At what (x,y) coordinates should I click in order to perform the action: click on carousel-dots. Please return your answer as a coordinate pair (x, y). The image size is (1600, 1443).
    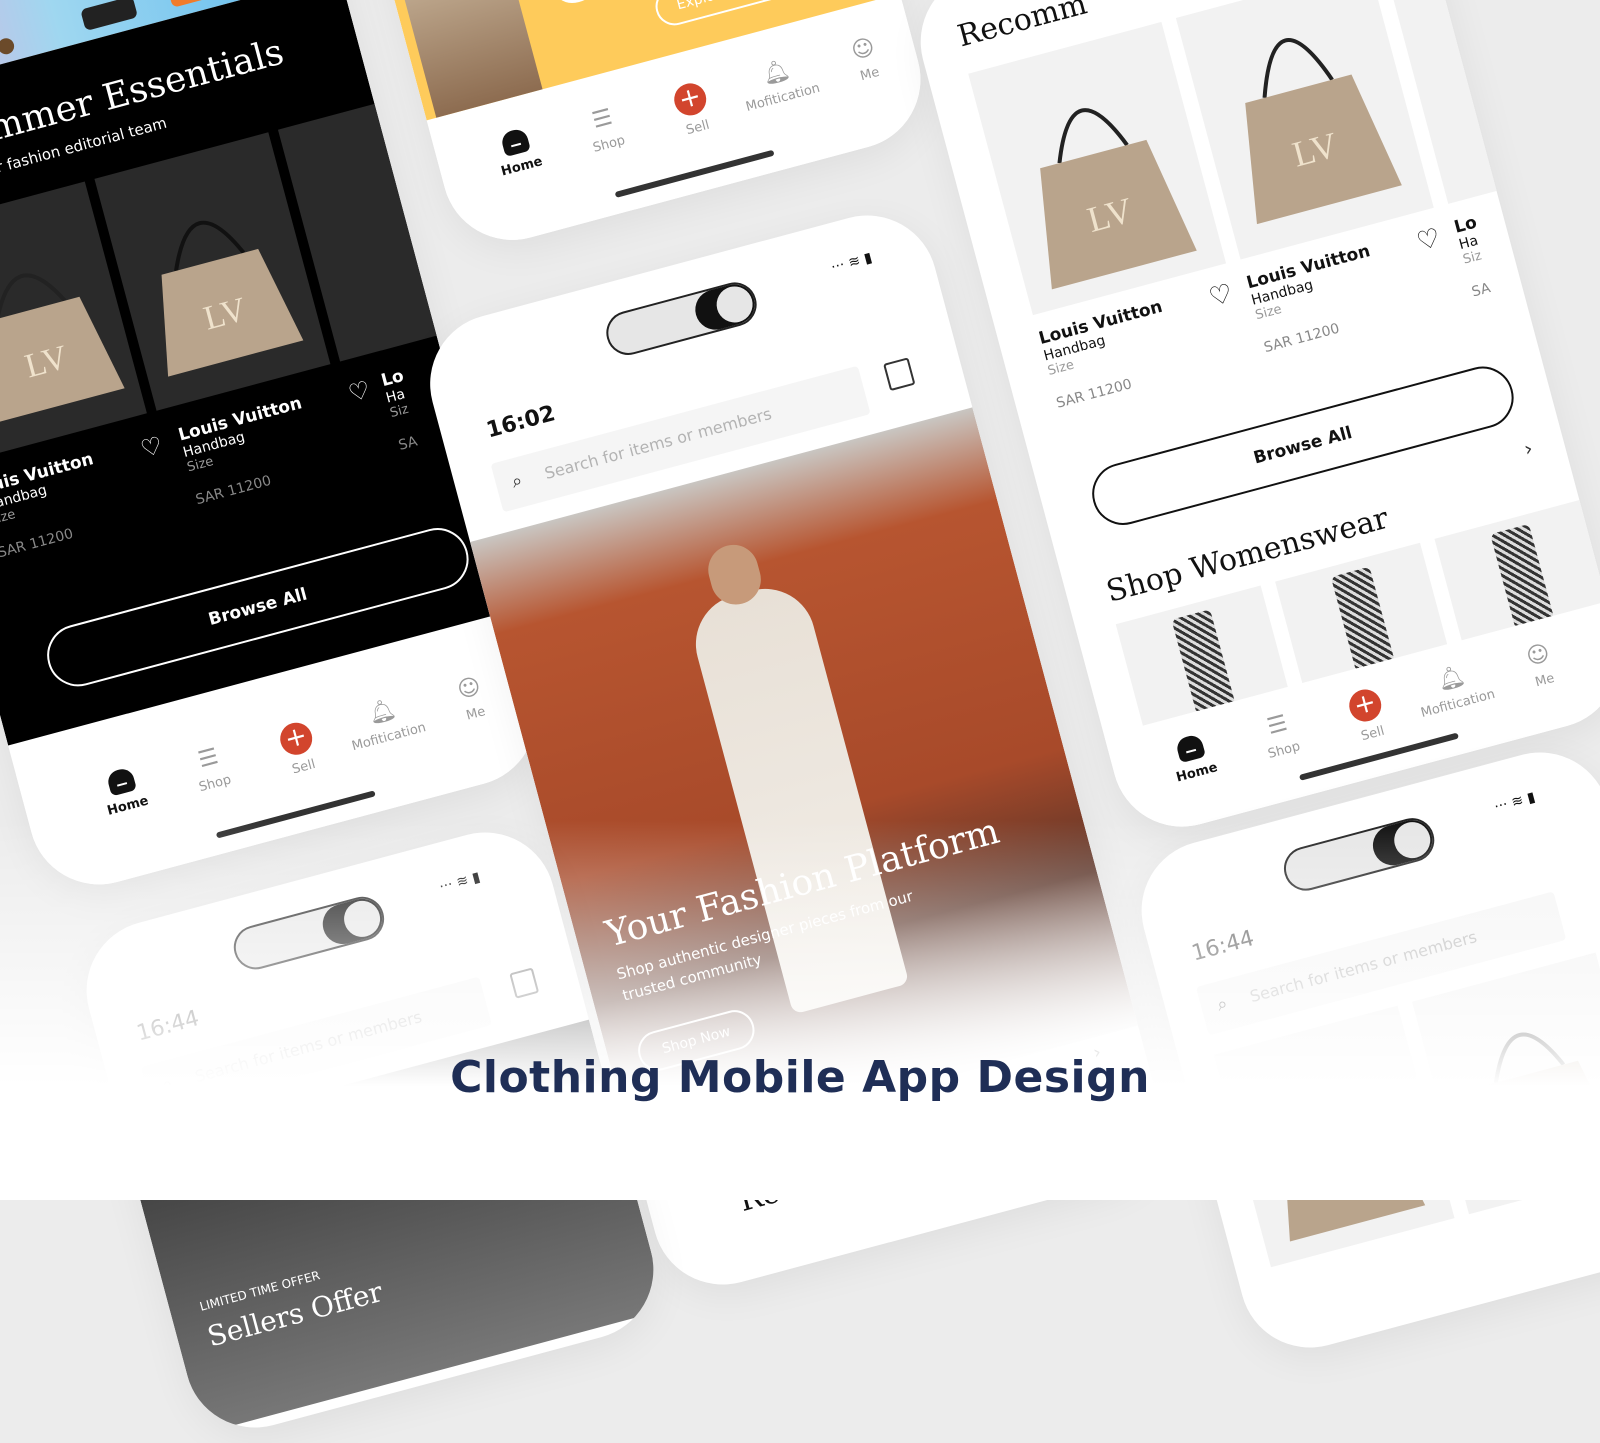
    Looking at the image, I should click on (888, 1118).